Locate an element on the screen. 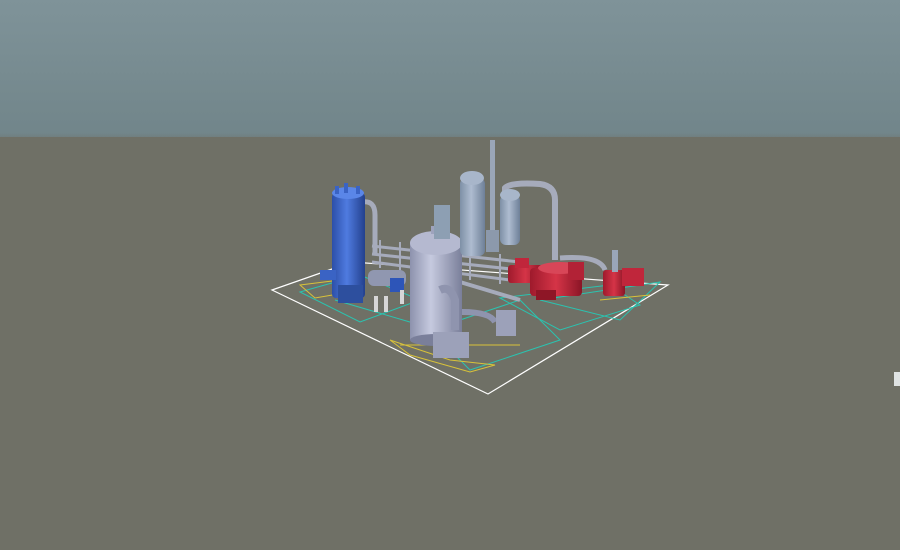 Image resolution: width=900 pixels, height=550 pixels. right-tower is located at coordinates (510, 217).